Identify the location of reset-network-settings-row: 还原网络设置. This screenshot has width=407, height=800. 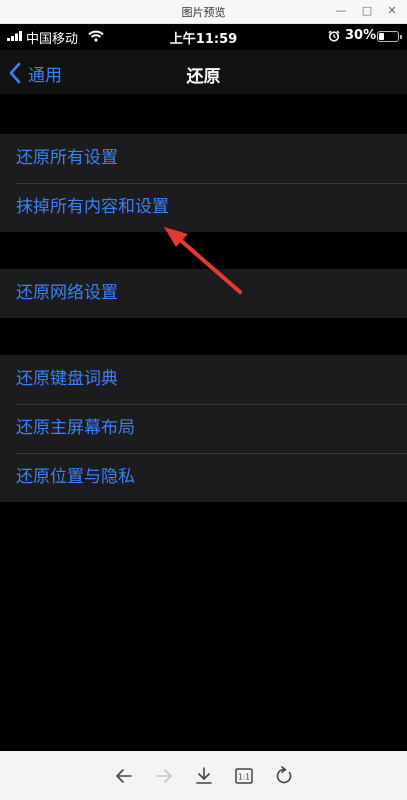
(203, 293).